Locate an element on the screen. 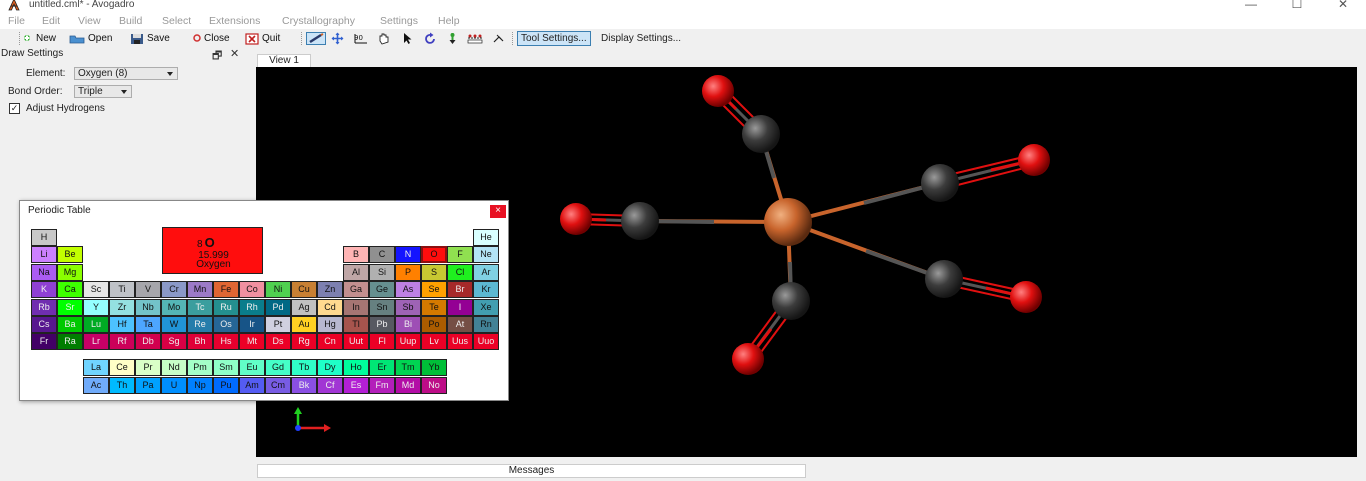 Image resolution: width=1366 pixels, height=481 pixels. element-cell-dy: Dy is located at coordinates (330, 367).